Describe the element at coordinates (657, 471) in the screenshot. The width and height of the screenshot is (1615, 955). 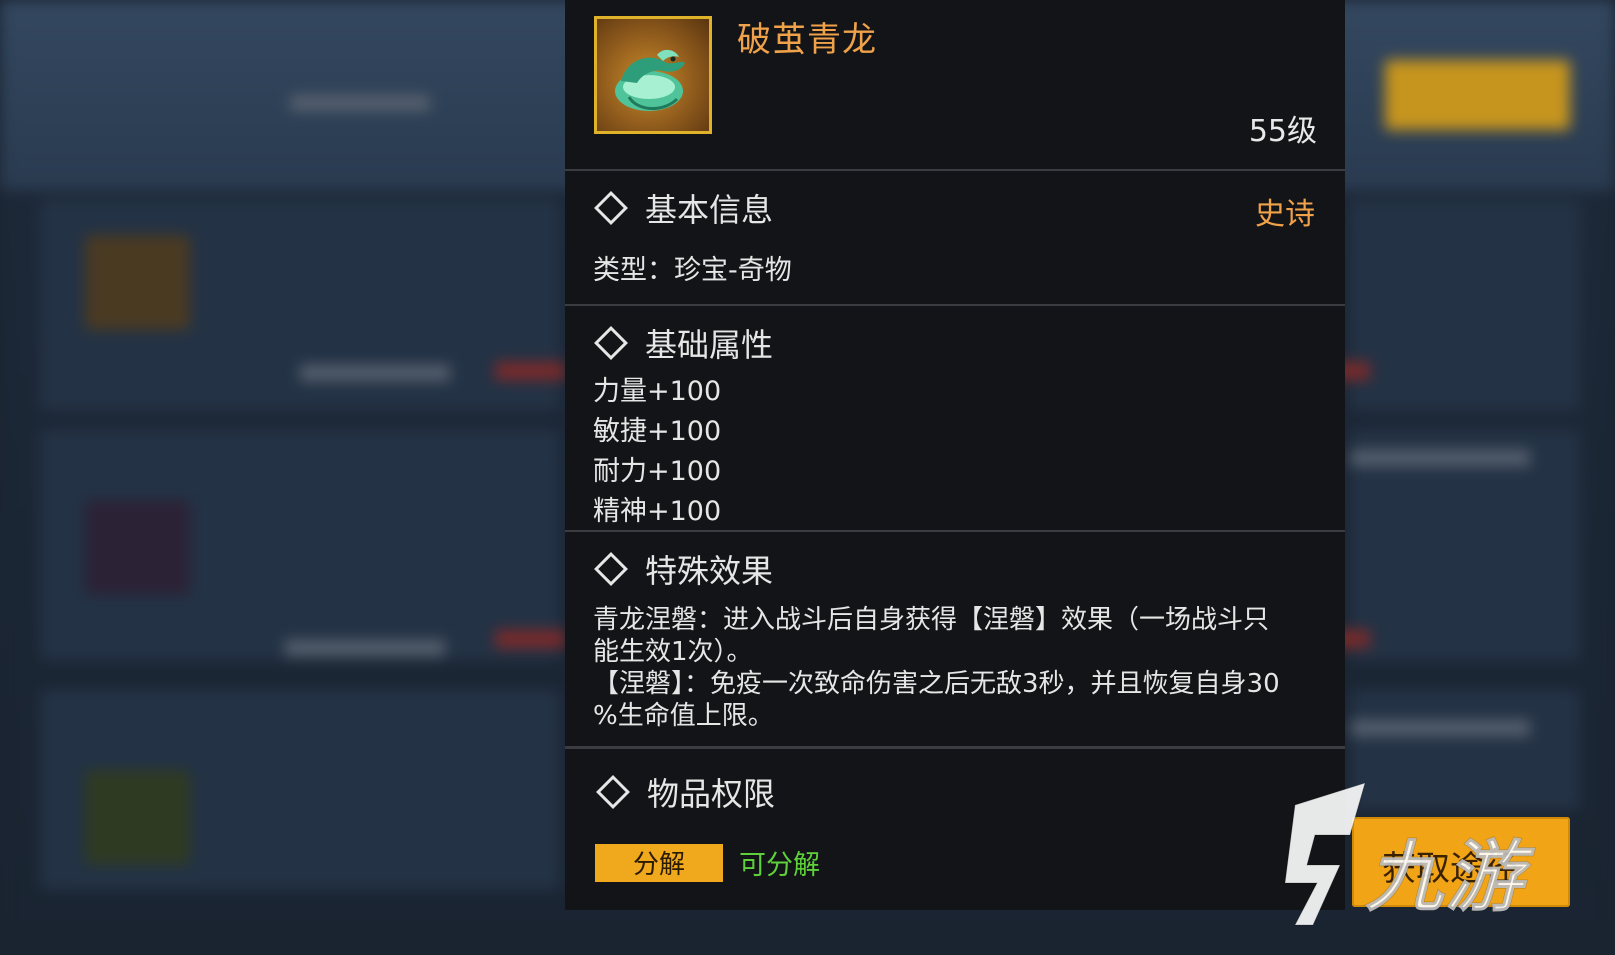
I see `attribute-line: 耐力+100` at that location.